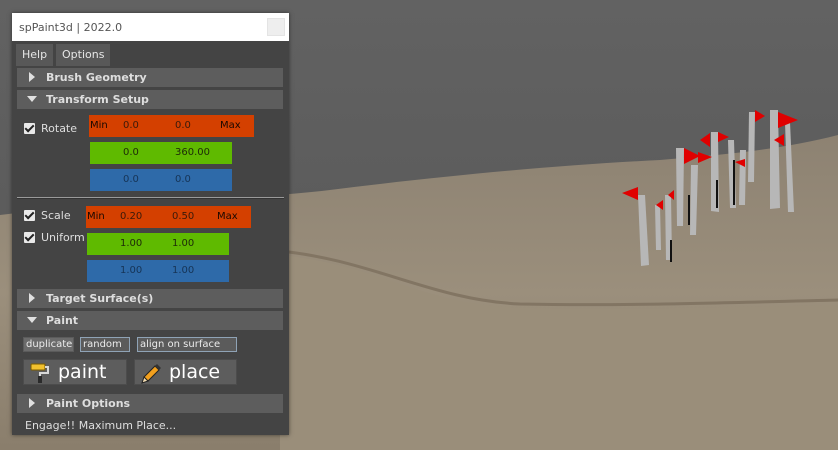  Describe the element at coordinates (29, 215) in the screenshot. I see `scale-checkbox` at that location.